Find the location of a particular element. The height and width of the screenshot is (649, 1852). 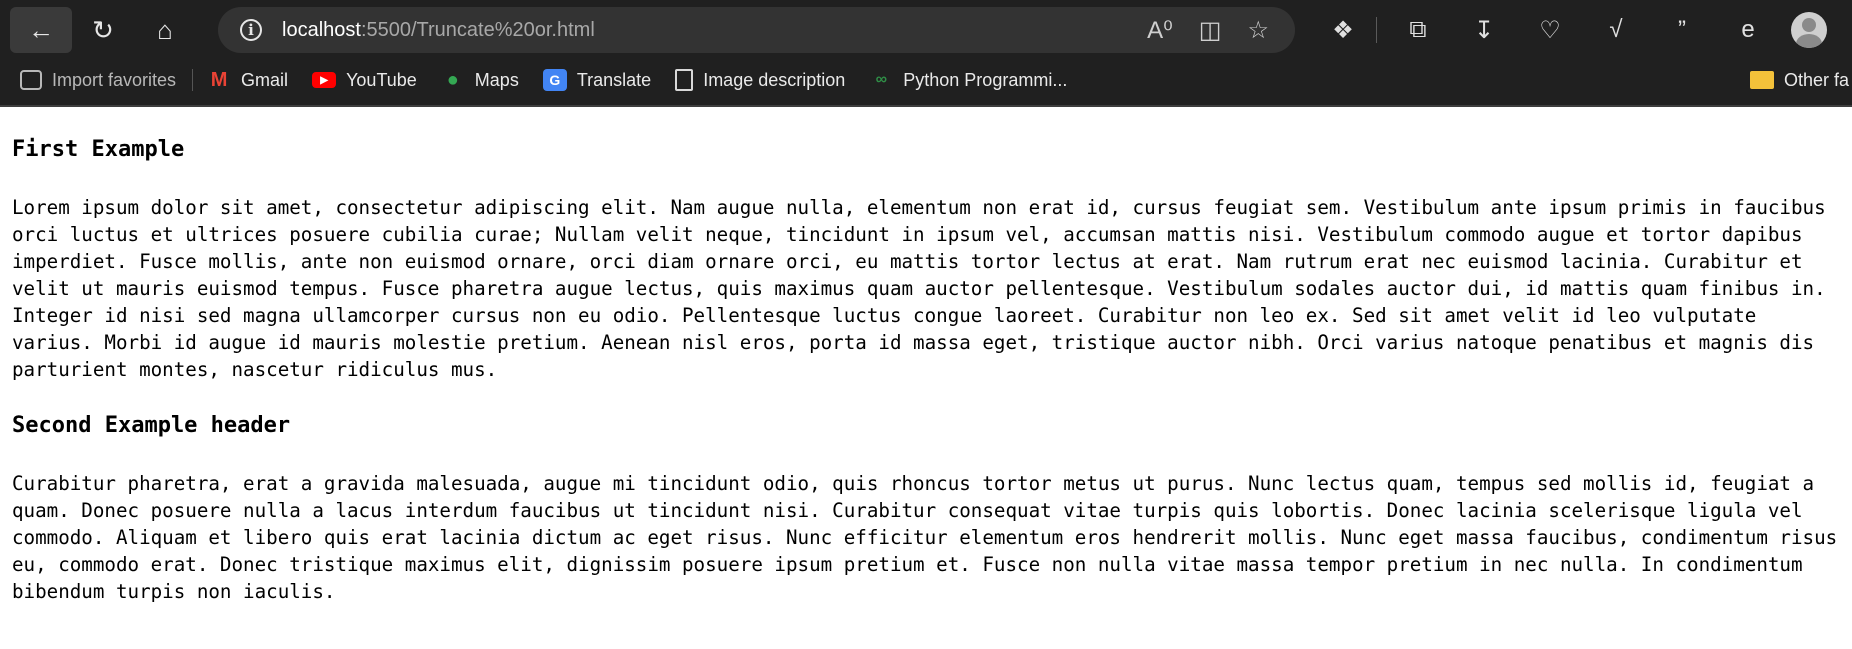

extensions-icon: ❖ is located at coordinates (1343, 30).